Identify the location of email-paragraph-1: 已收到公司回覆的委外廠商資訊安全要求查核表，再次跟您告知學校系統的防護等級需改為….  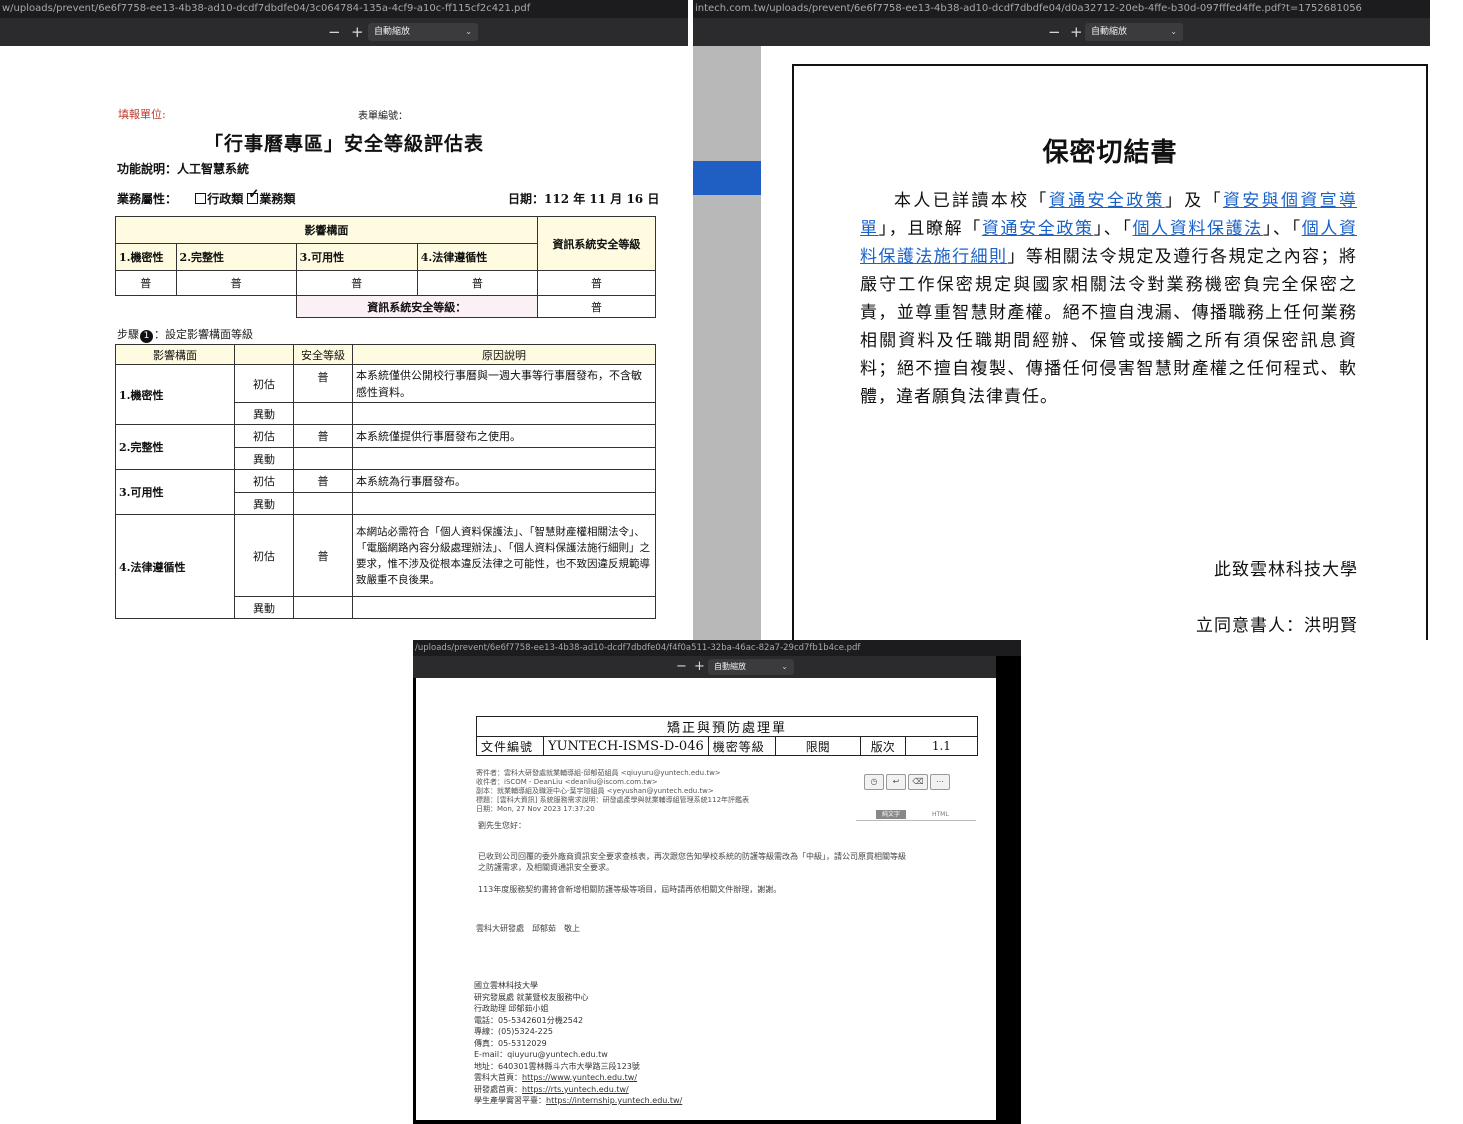
(692, 862).